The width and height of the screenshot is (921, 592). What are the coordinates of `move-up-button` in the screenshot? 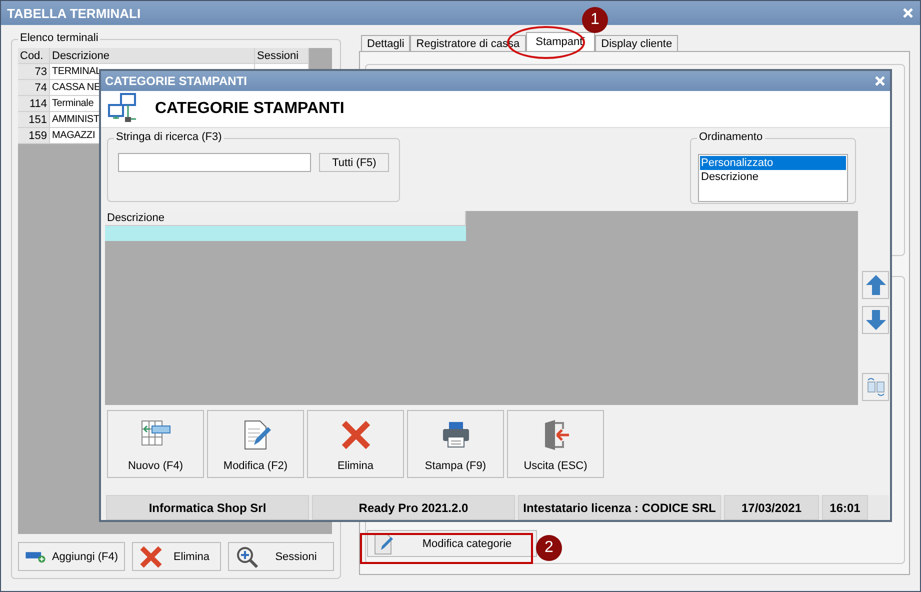 It's located at (875, 285).